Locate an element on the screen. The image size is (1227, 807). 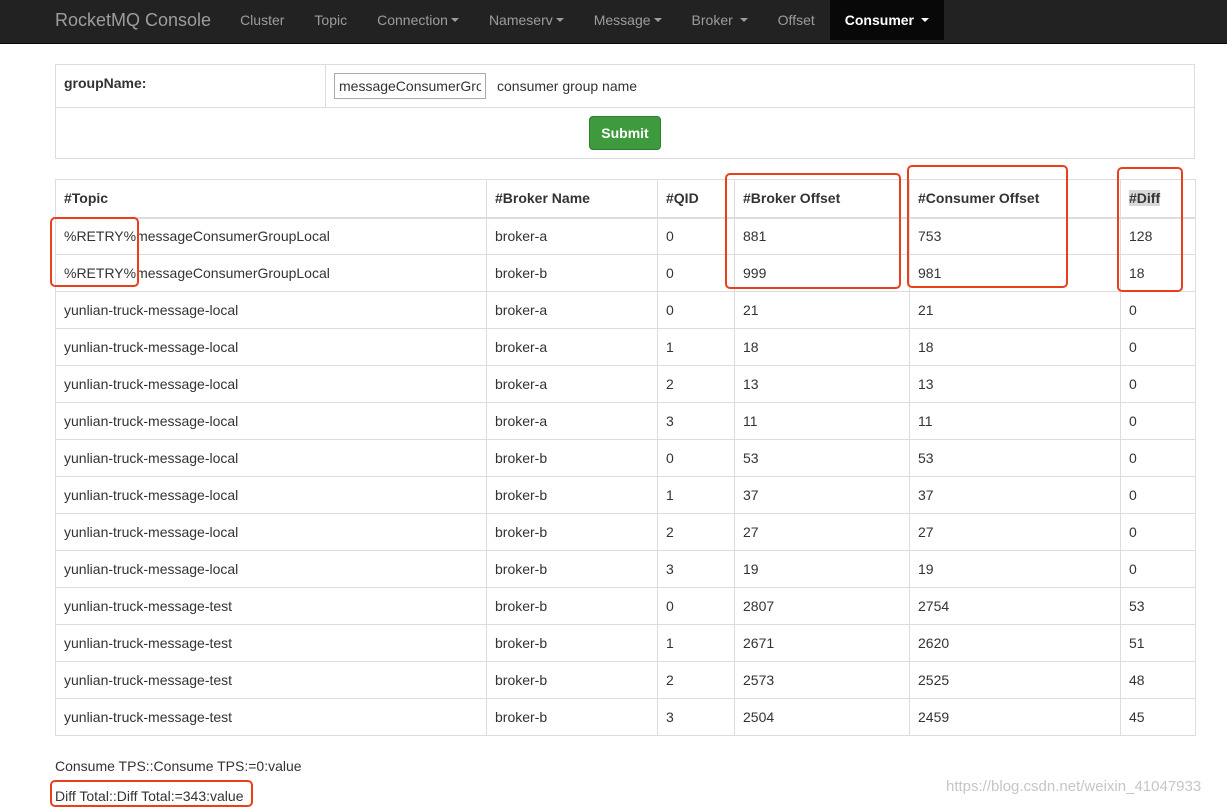
nav-topic: Topic is located at coordinates (330, 20).